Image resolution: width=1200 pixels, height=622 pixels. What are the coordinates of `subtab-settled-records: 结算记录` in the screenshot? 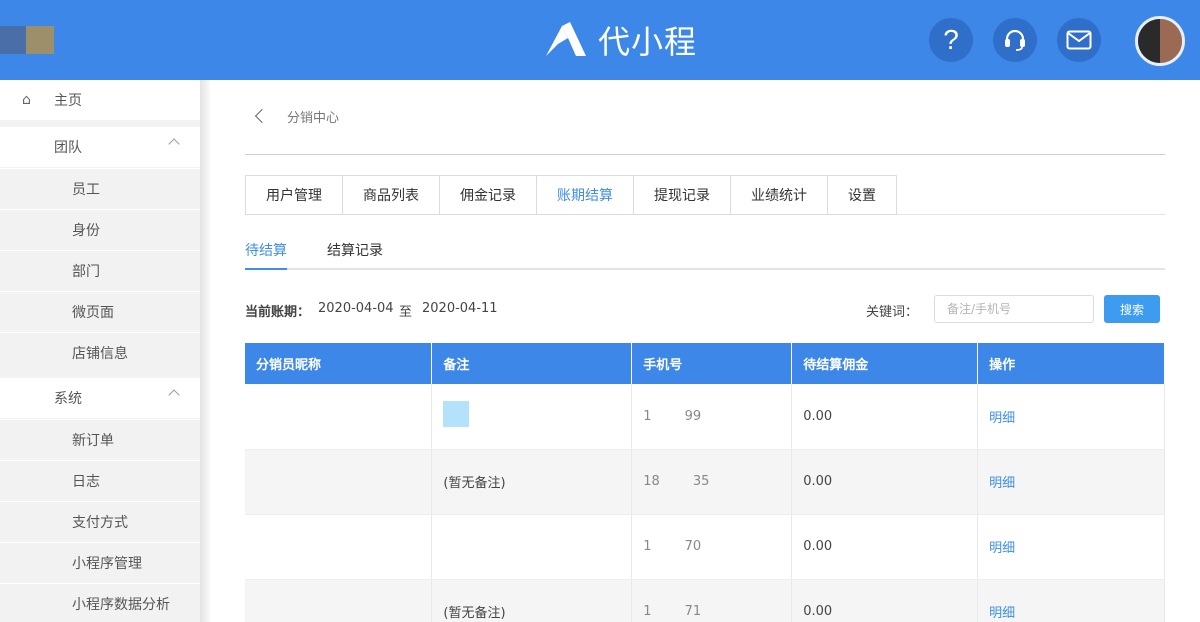 It's located at (357, 255).